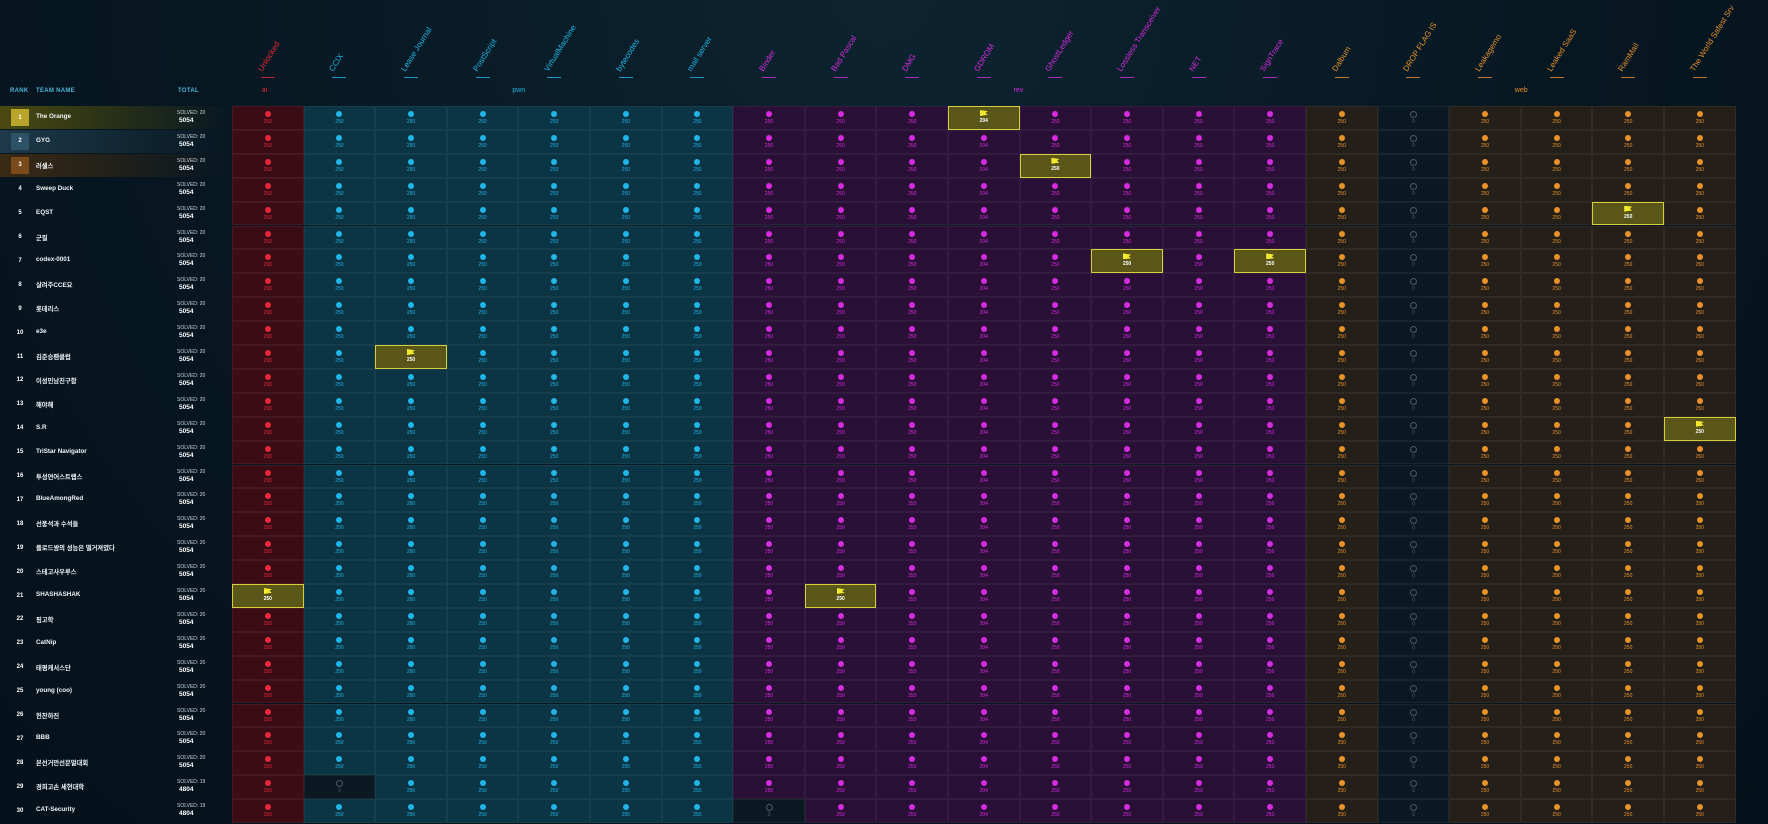  What do you see at coordinates (59, 498) in the screenshot?
I see `team-name: BlueAmongRed` at bounding box center [59, 498].